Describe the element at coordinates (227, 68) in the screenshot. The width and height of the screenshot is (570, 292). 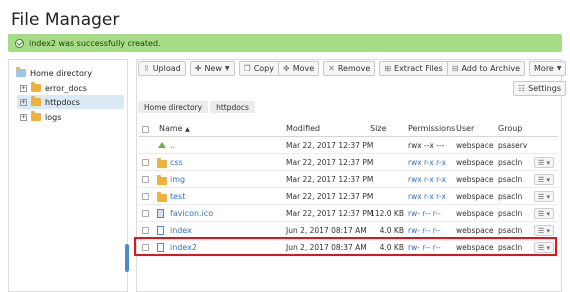
I see `caret-down-icon: ▼` at that location.